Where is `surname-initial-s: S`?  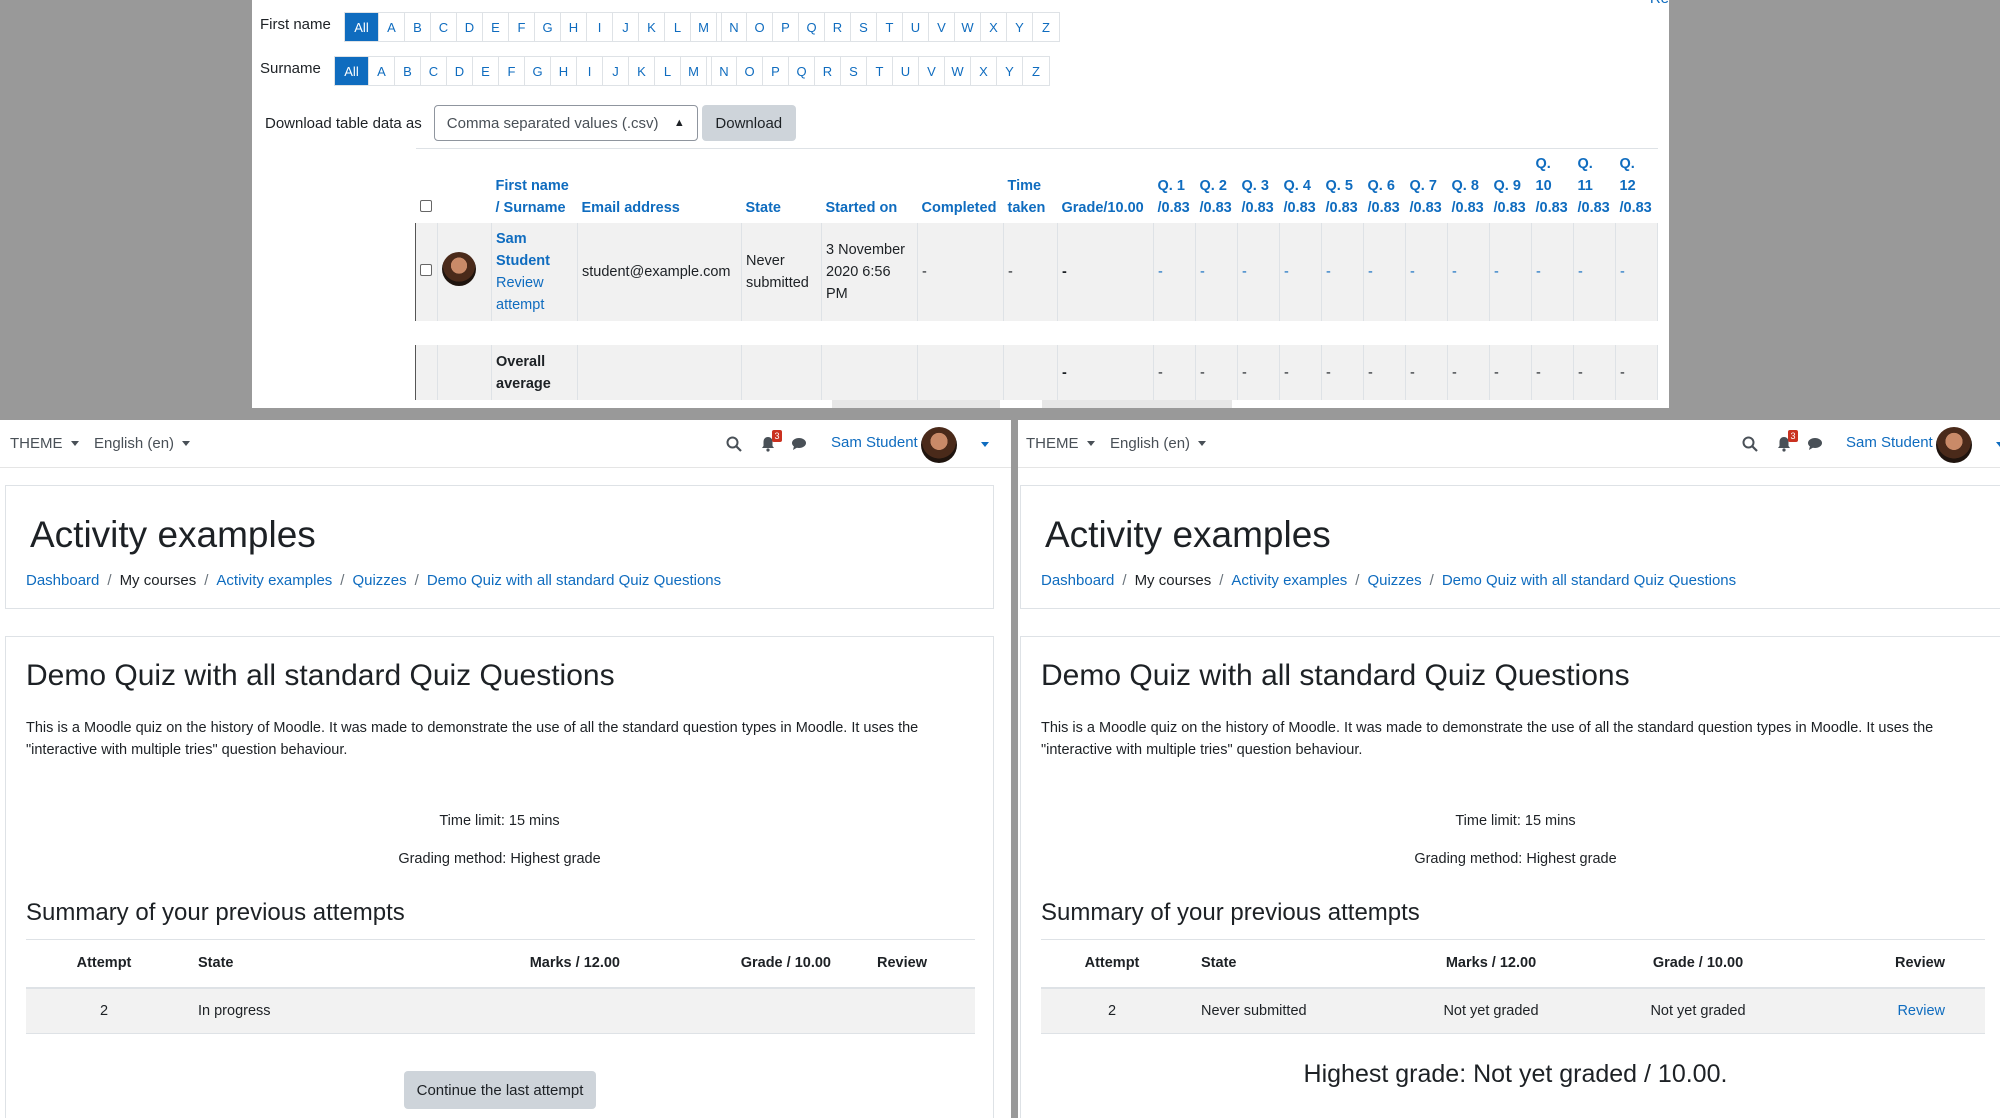
surname-initial-s: S is located at coordinates (854, 71).